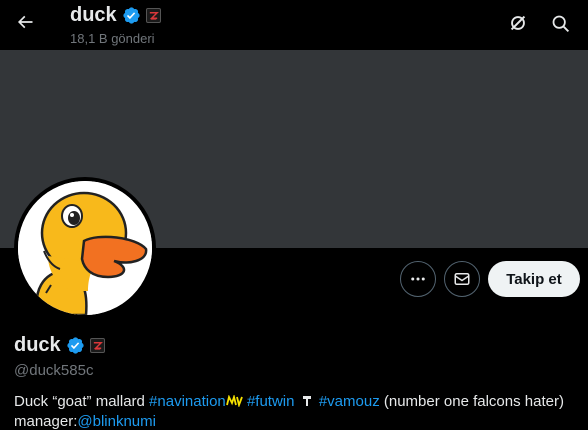  I want to click on search-icon, so click(560, 23).